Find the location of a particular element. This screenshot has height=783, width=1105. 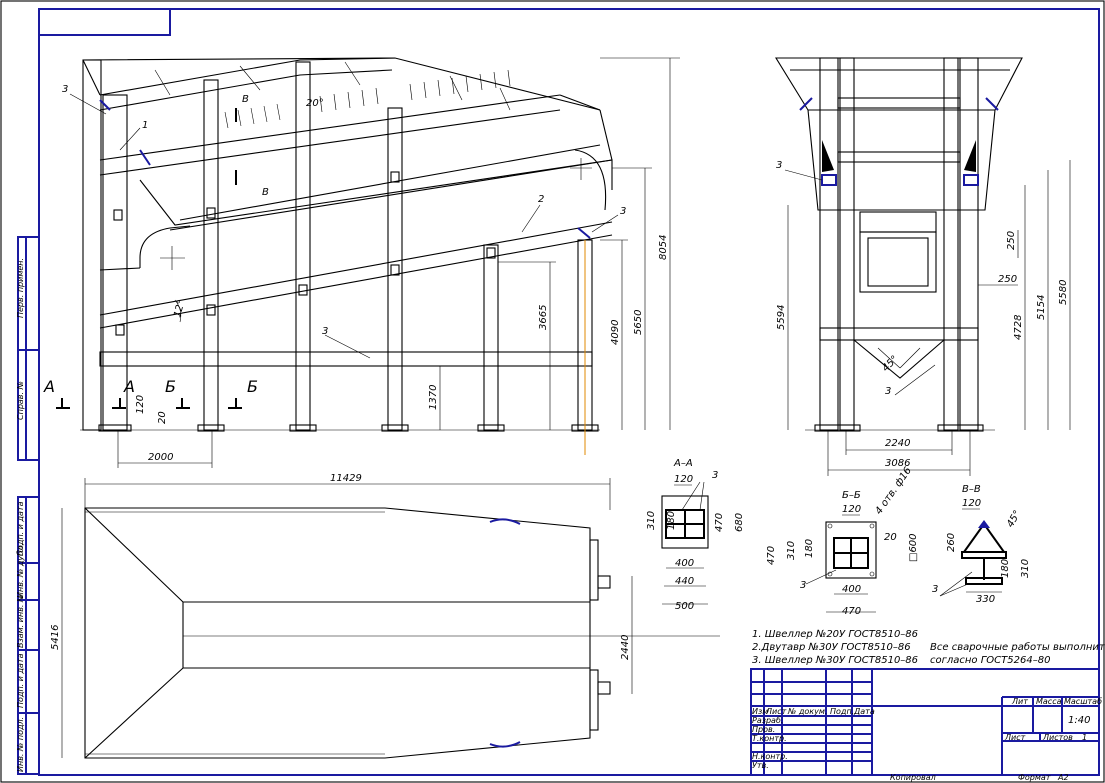

tb-col-5: Дата is located at coordinates (864, 711).